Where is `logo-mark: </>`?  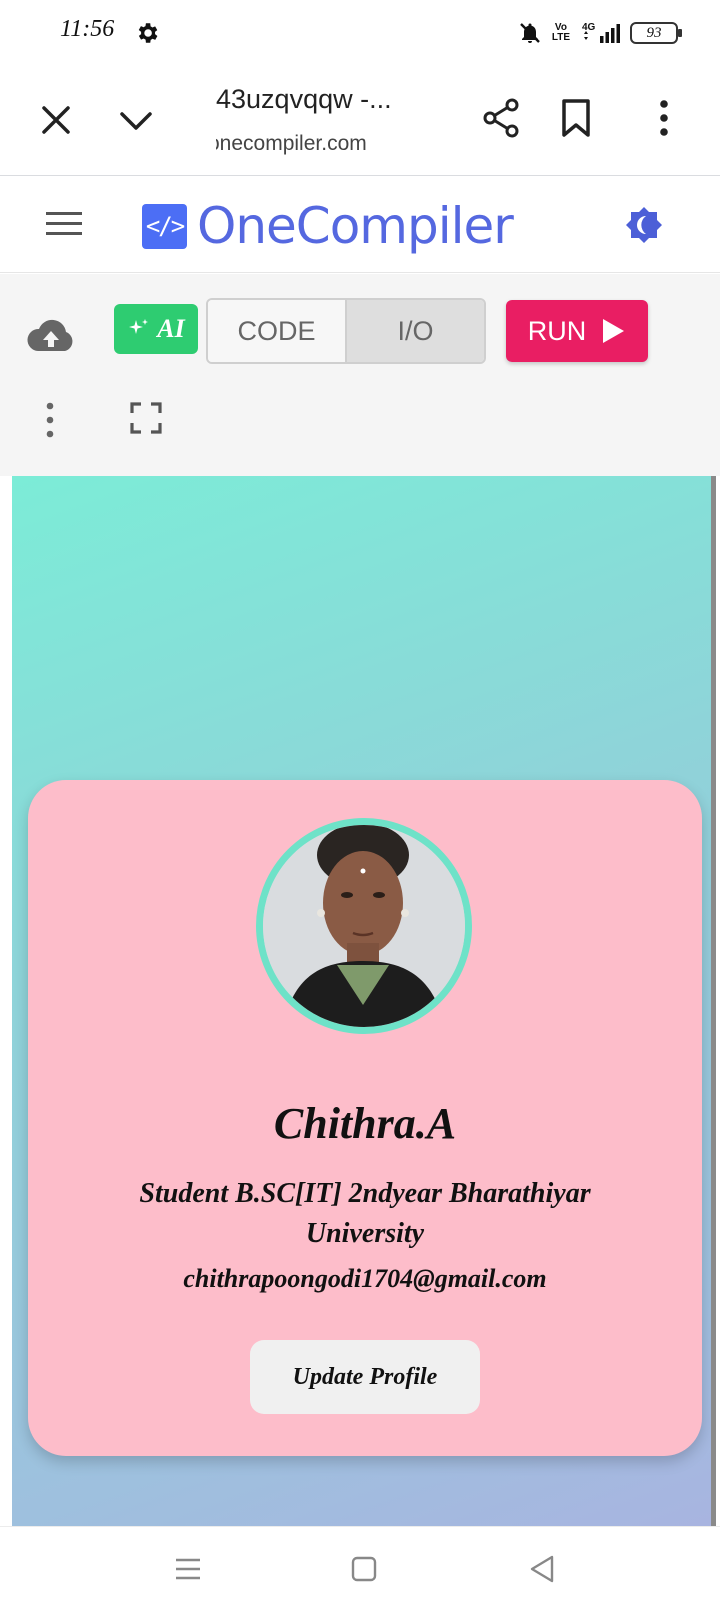
logo-mark: </> is located at coordinates (164, 226).